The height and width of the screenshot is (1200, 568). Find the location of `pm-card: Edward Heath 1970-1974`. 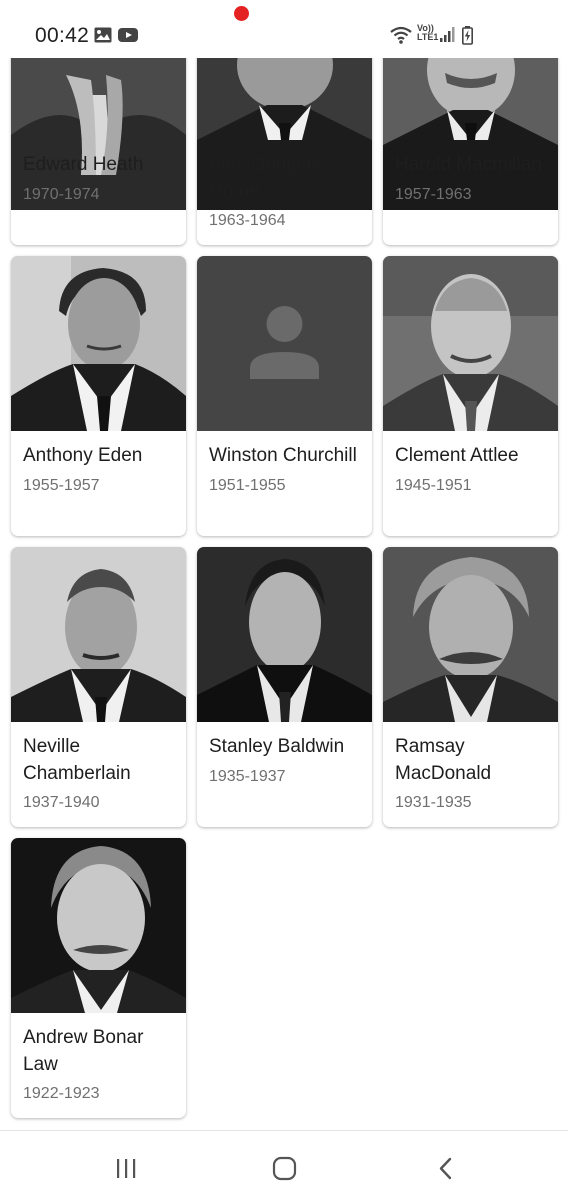

pm-card: Edward Heath 1970-1974 is located at coordinates (98, 140).